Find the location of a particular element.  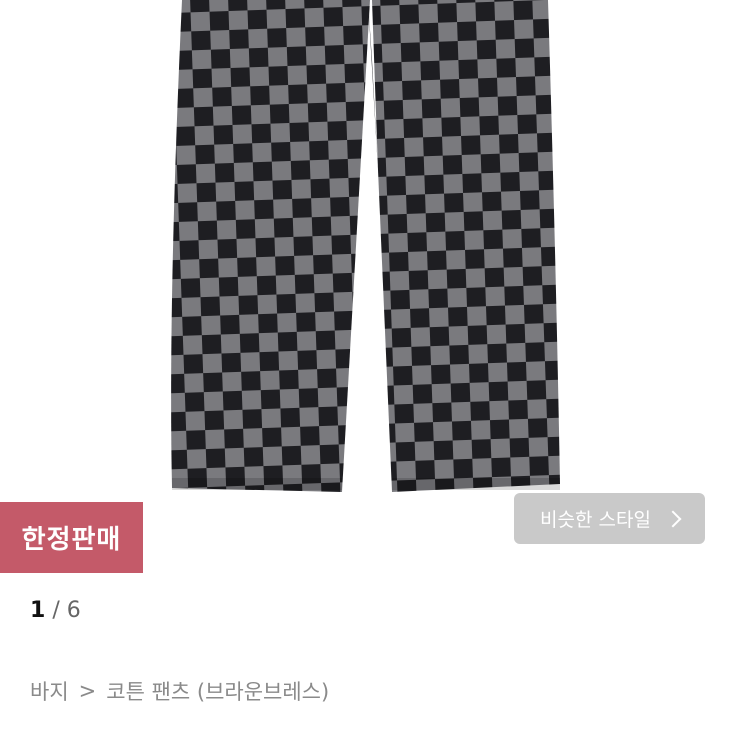

chevron-right-icon is located at coordinates (673, 518).